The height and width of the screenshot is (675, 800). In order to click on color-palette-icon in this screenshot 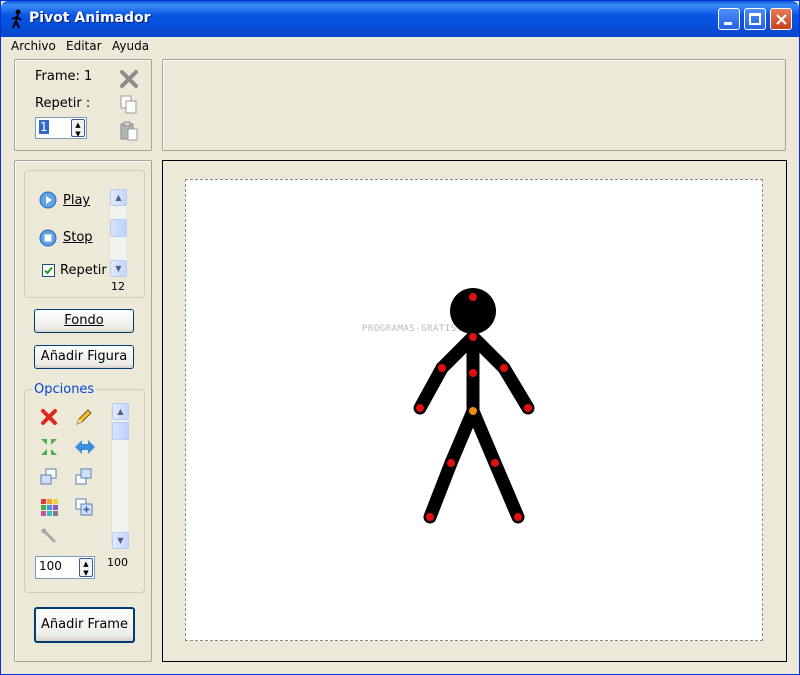, I will do `click(49, 507)`.